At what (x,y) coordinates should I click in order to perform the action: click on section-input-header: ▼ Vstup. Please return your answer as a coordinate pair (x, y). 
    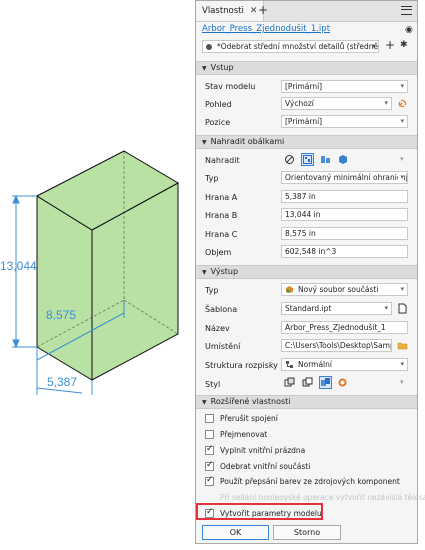
    Looking at the image, I should click on (306, 68).